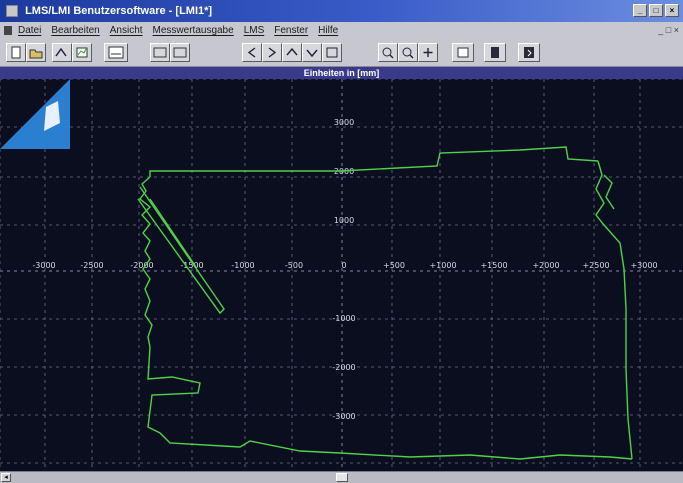  I want to click on export-icon, so click(116, 52).